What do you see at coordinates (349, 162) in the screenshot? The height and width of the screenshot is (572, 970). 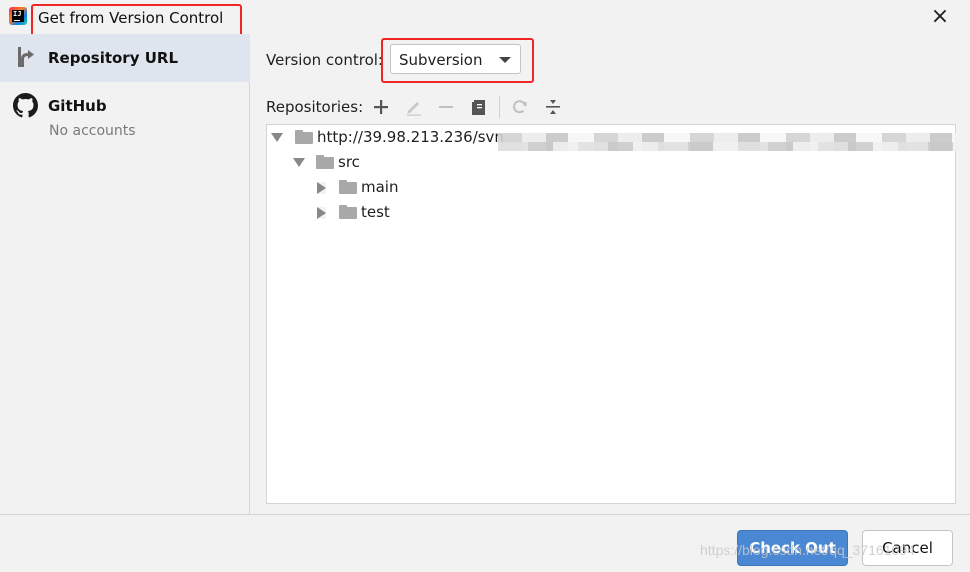 I see `tree-node-label: src` at bounding box center [349, 162].